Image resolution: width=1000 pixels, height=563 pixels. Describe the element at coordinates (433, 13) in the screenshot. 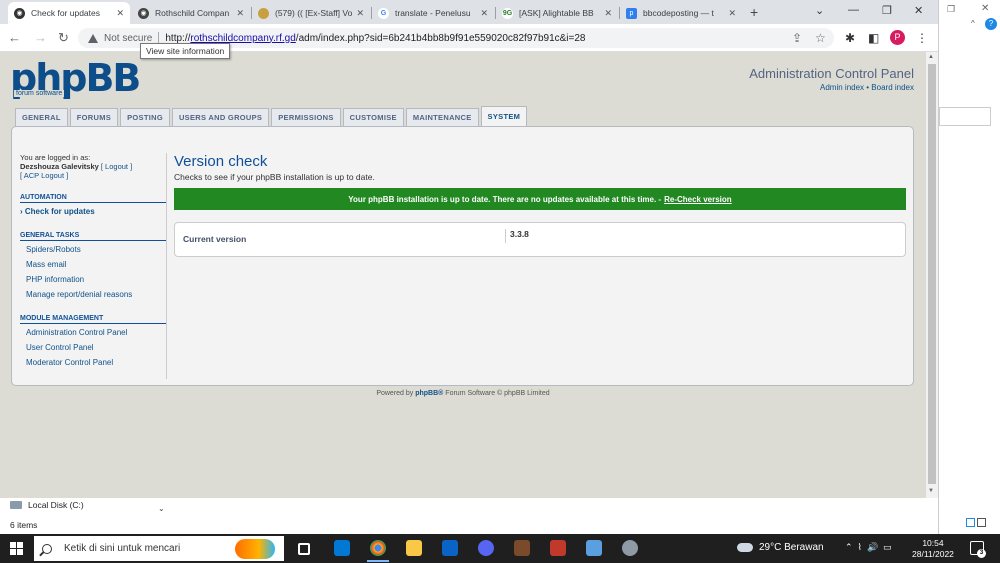

I see `browser-tab: G translate - Penelusu ✕` at that location.